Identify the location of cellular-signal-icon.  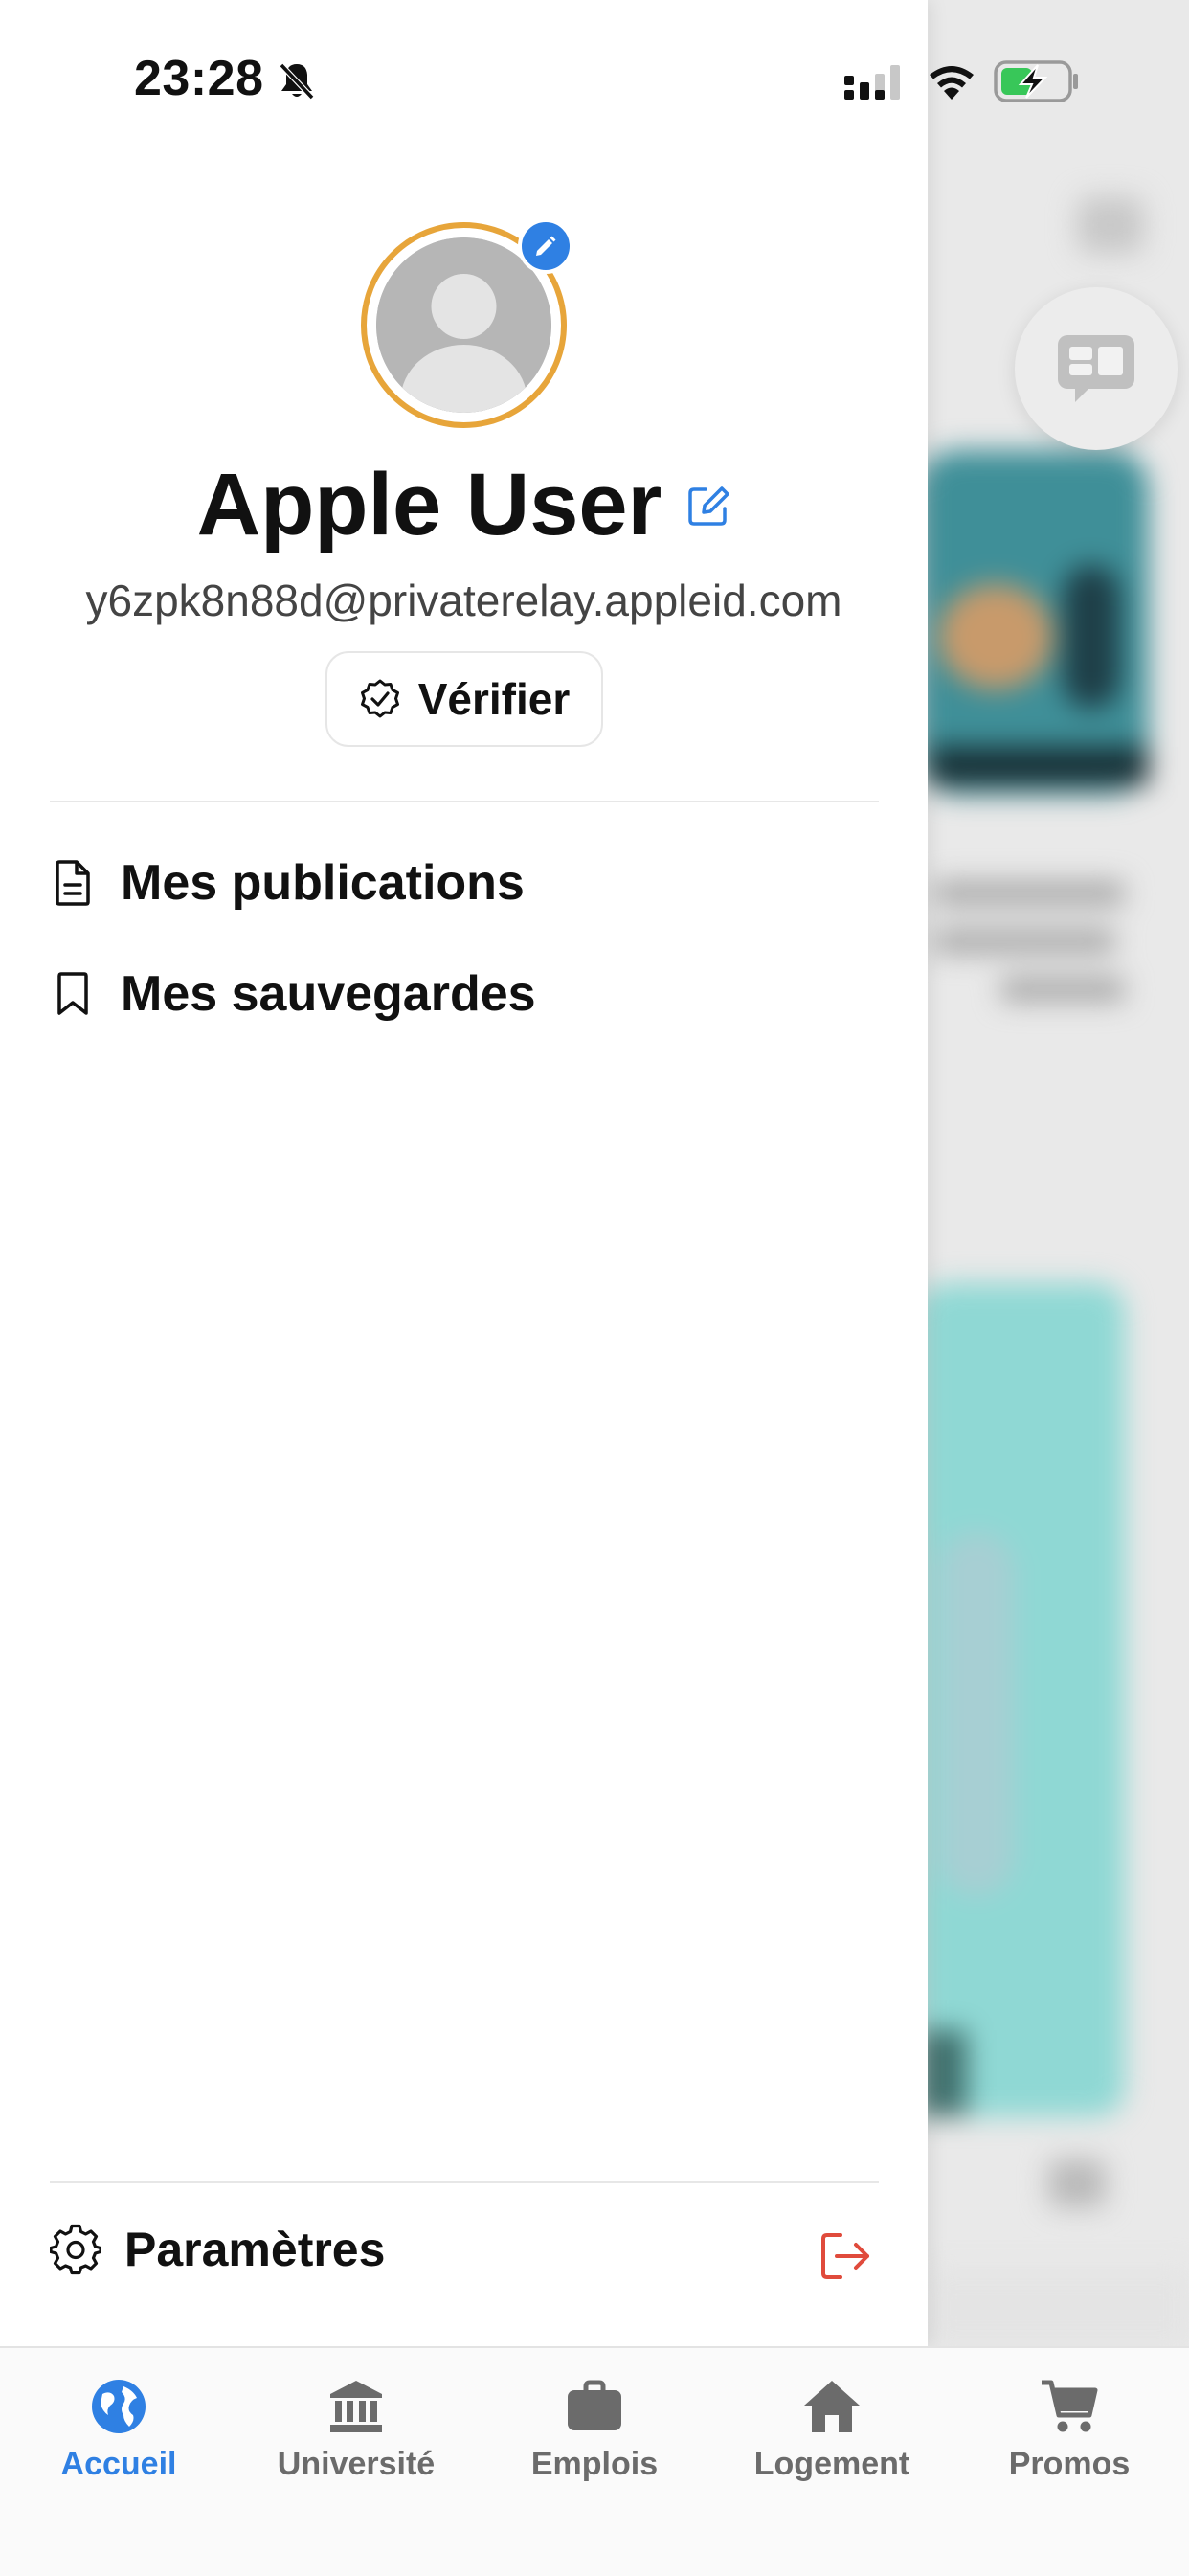
(872, 82).